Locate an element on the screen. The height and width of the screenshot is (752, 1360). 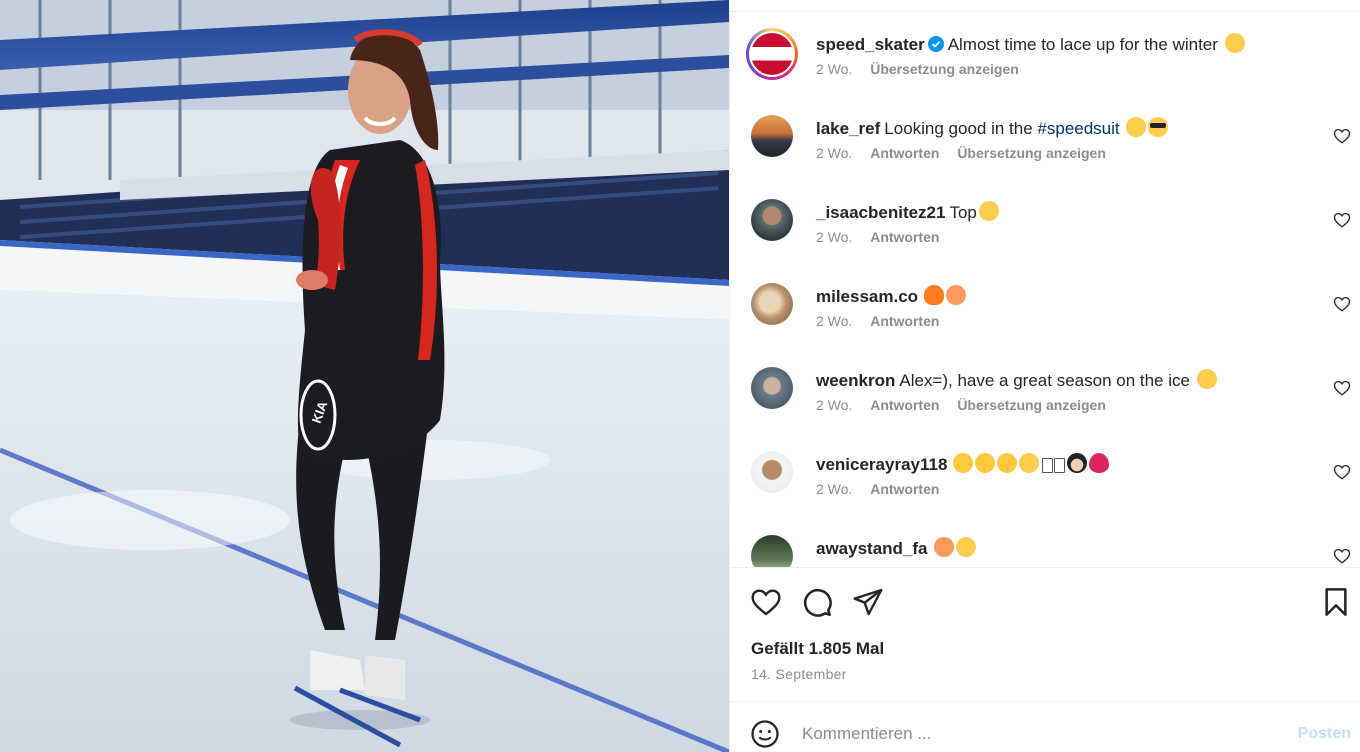
story-ring-avatar is located at coordinates (772, 54).